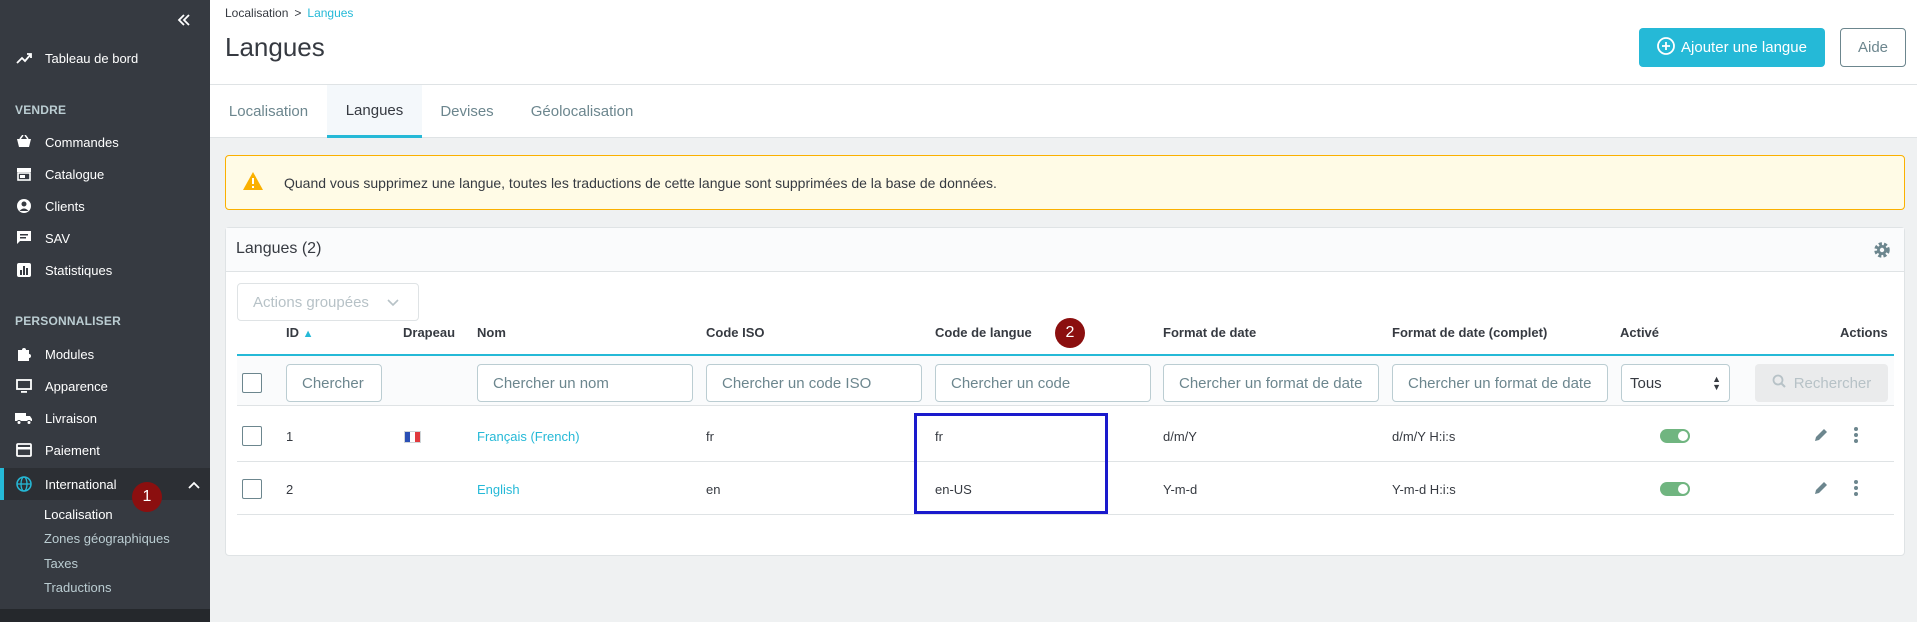 The width and height of the screenshot is (1917, 622). I want to click on cell-date-format-full: d/m/Y H:i:s, so click(1424, 436).